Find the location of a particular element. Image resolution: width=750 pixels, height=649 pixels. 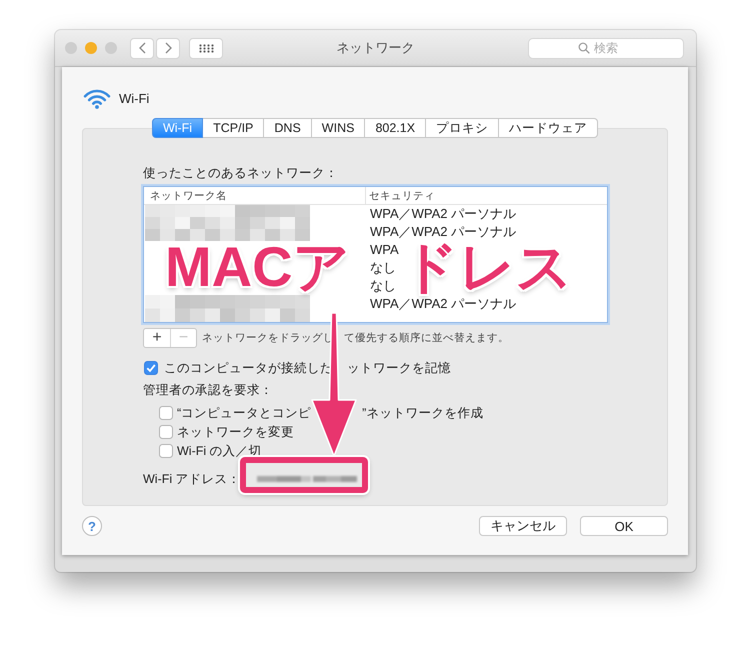

back-button is located at coordinates (142, 48).